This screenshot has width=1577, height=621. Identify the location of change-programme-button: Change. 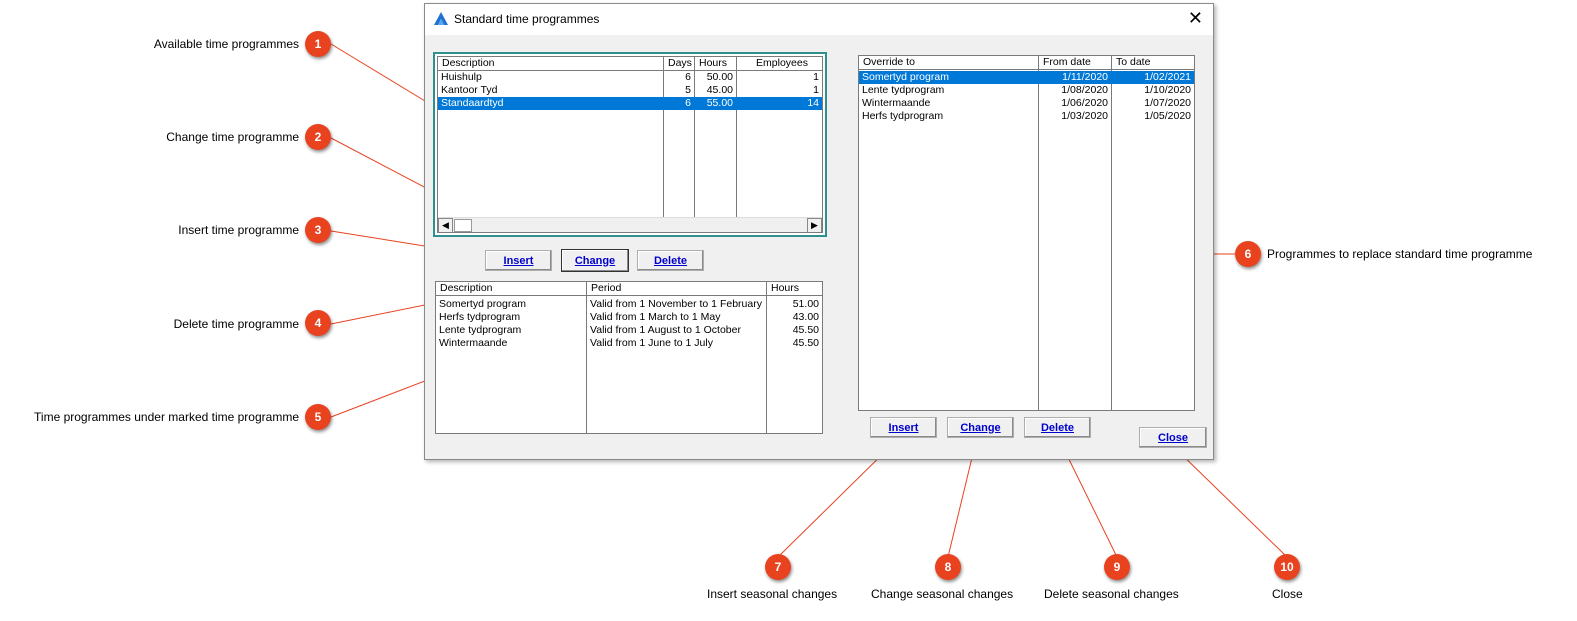
(595, 260).